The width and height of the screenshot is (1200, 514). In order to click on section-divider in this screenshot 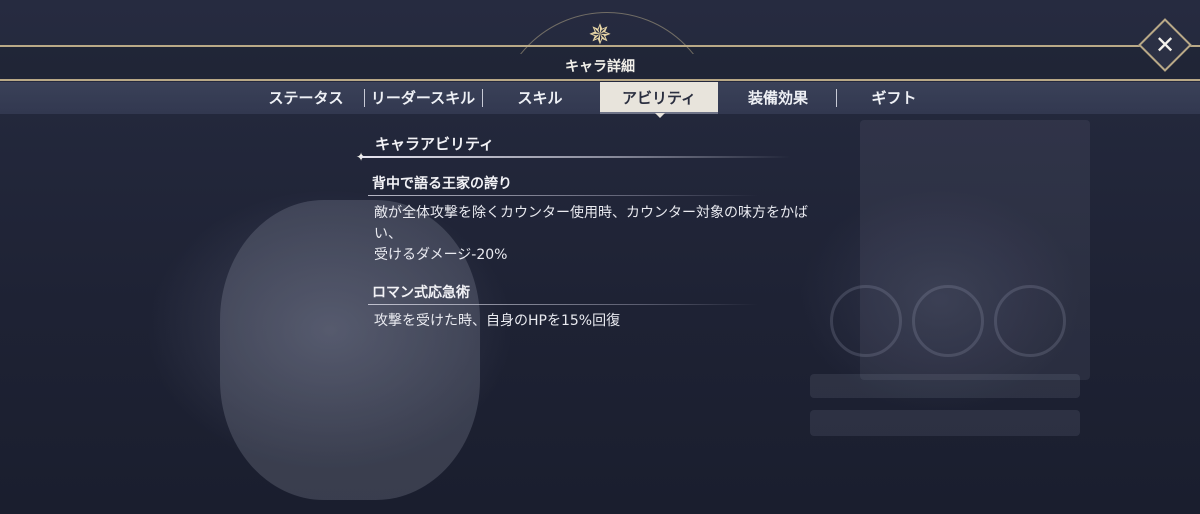, I will do `click(575, 157)`.